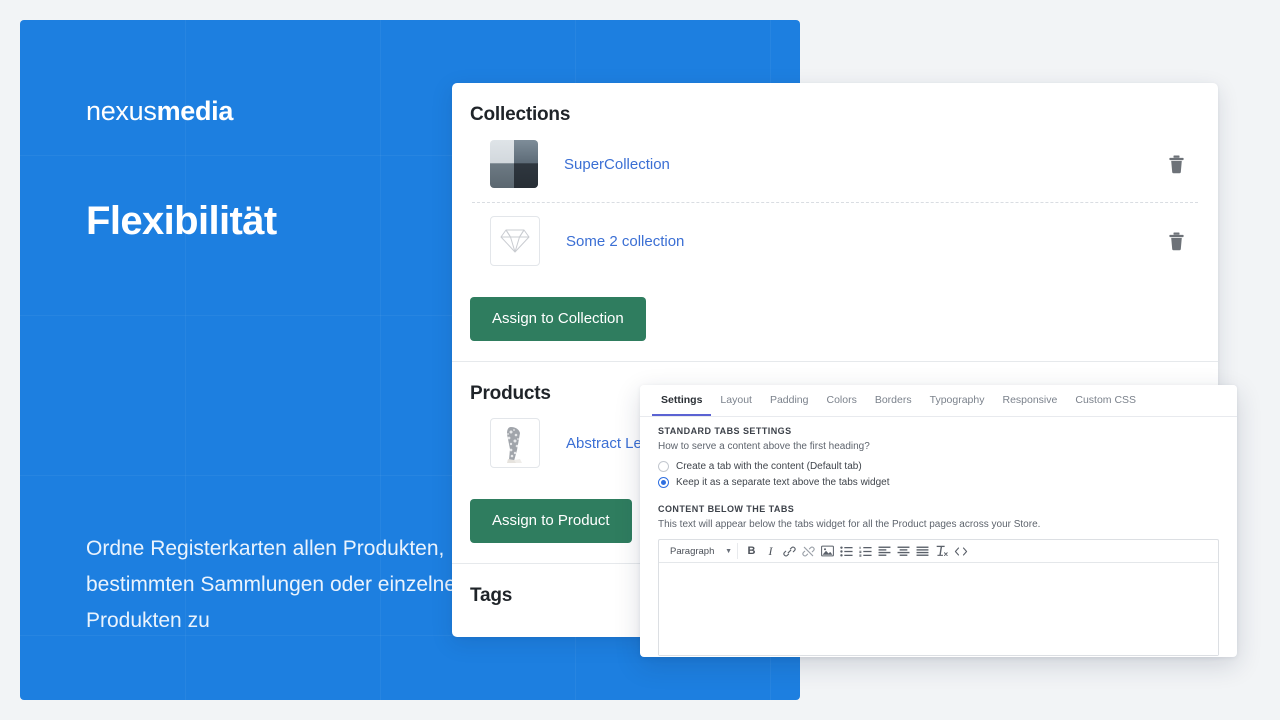  What do you see at coordinates (121, 111) in the screenshot?
I see `logo-text-light: nexus` at bounding box center [121, 111].